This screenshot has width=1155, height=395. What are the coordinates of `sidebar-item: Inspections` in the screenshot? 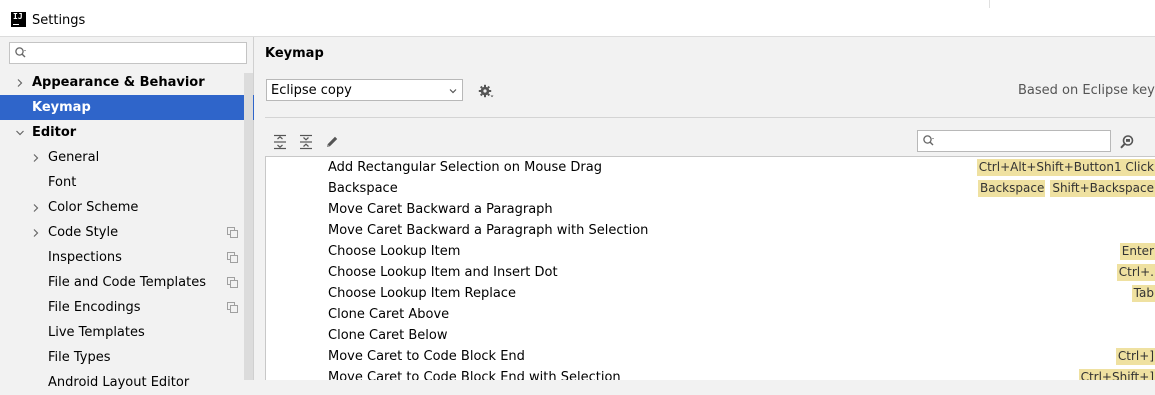 It's located at (127, 257).